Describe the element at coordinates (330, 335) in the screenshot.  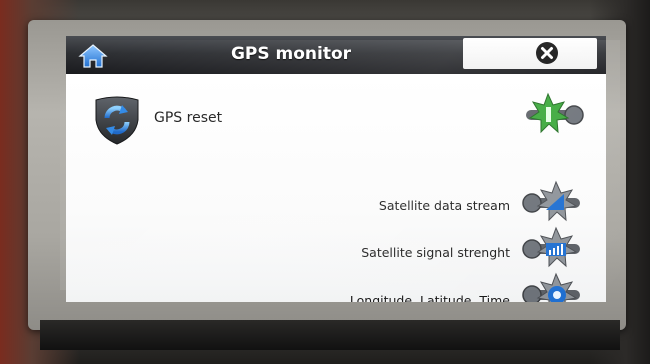
I see `device-bezel-bottom` at that location.